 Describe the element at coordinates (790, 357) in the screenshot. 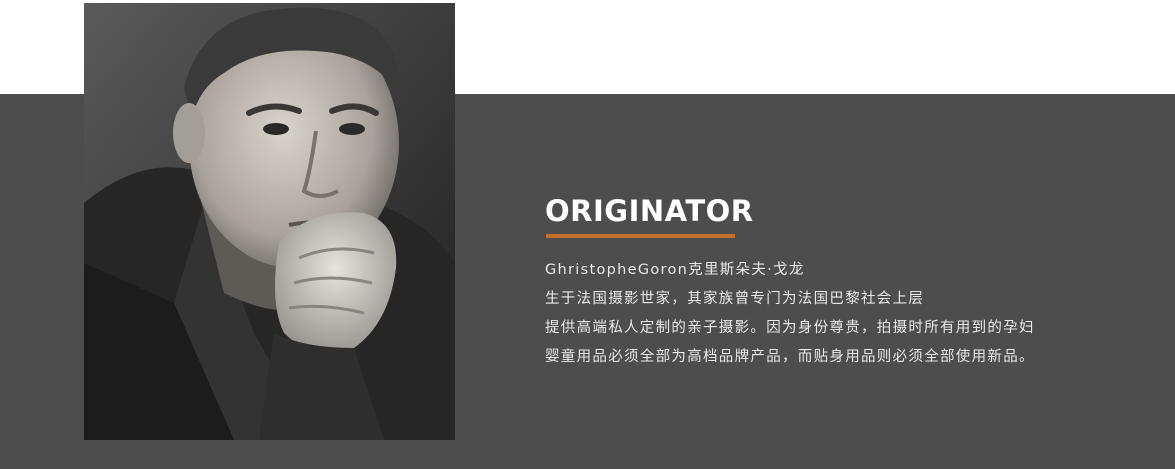

I see `bio-line: 婴童用品必须全部为高档品牌产品，而贴身用品则必须全部使用新品。` at that location.